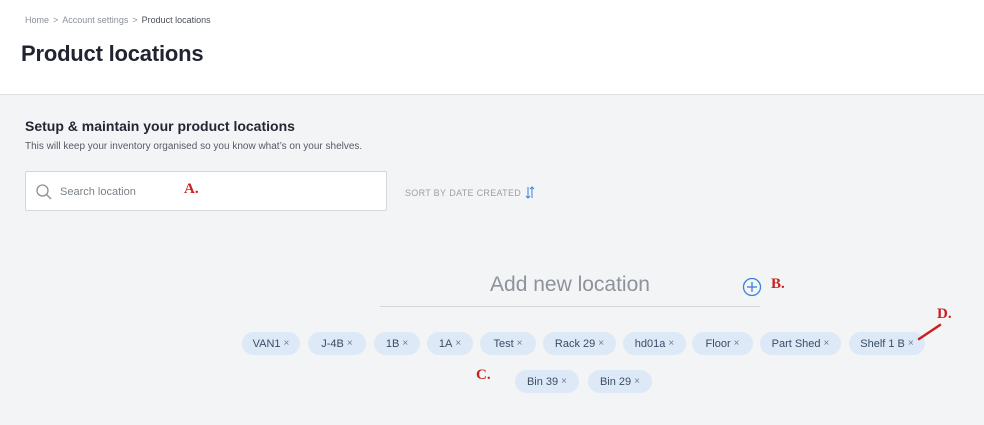 The width and height of the screenshot is (984, 425). What do you see at coordinates (778, 284) in the screenshot?
I see `annotation-b: B.` at bounding box center [778, 284].